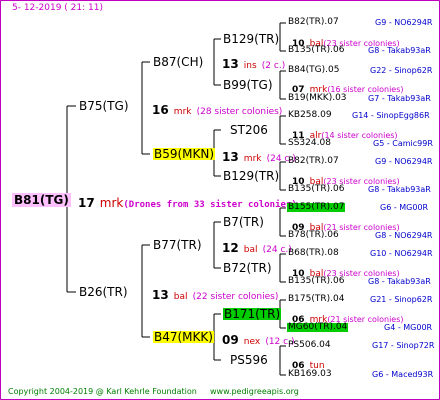  What do you see at coordinates (230, 340) in the screenshot?
I see `drone-count: 09` at bounding box center [230, 340].